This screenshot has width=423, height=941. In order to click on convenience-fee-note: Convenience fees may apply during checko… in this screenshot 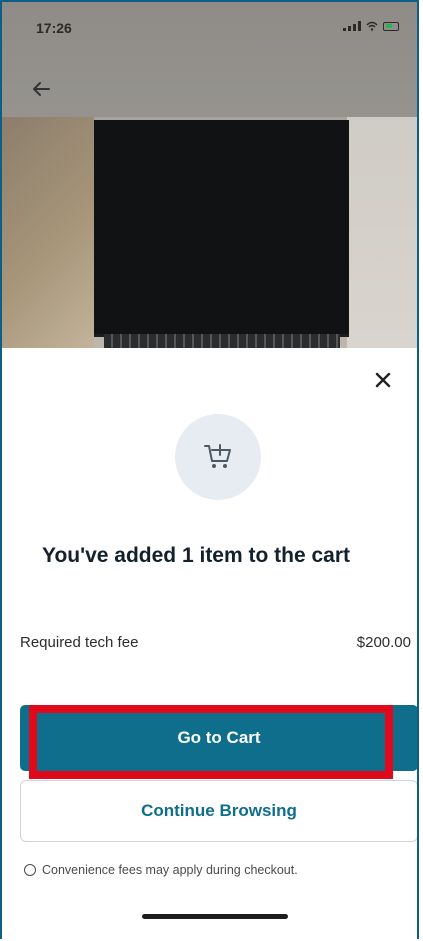, I will do `click(220, 870)`.